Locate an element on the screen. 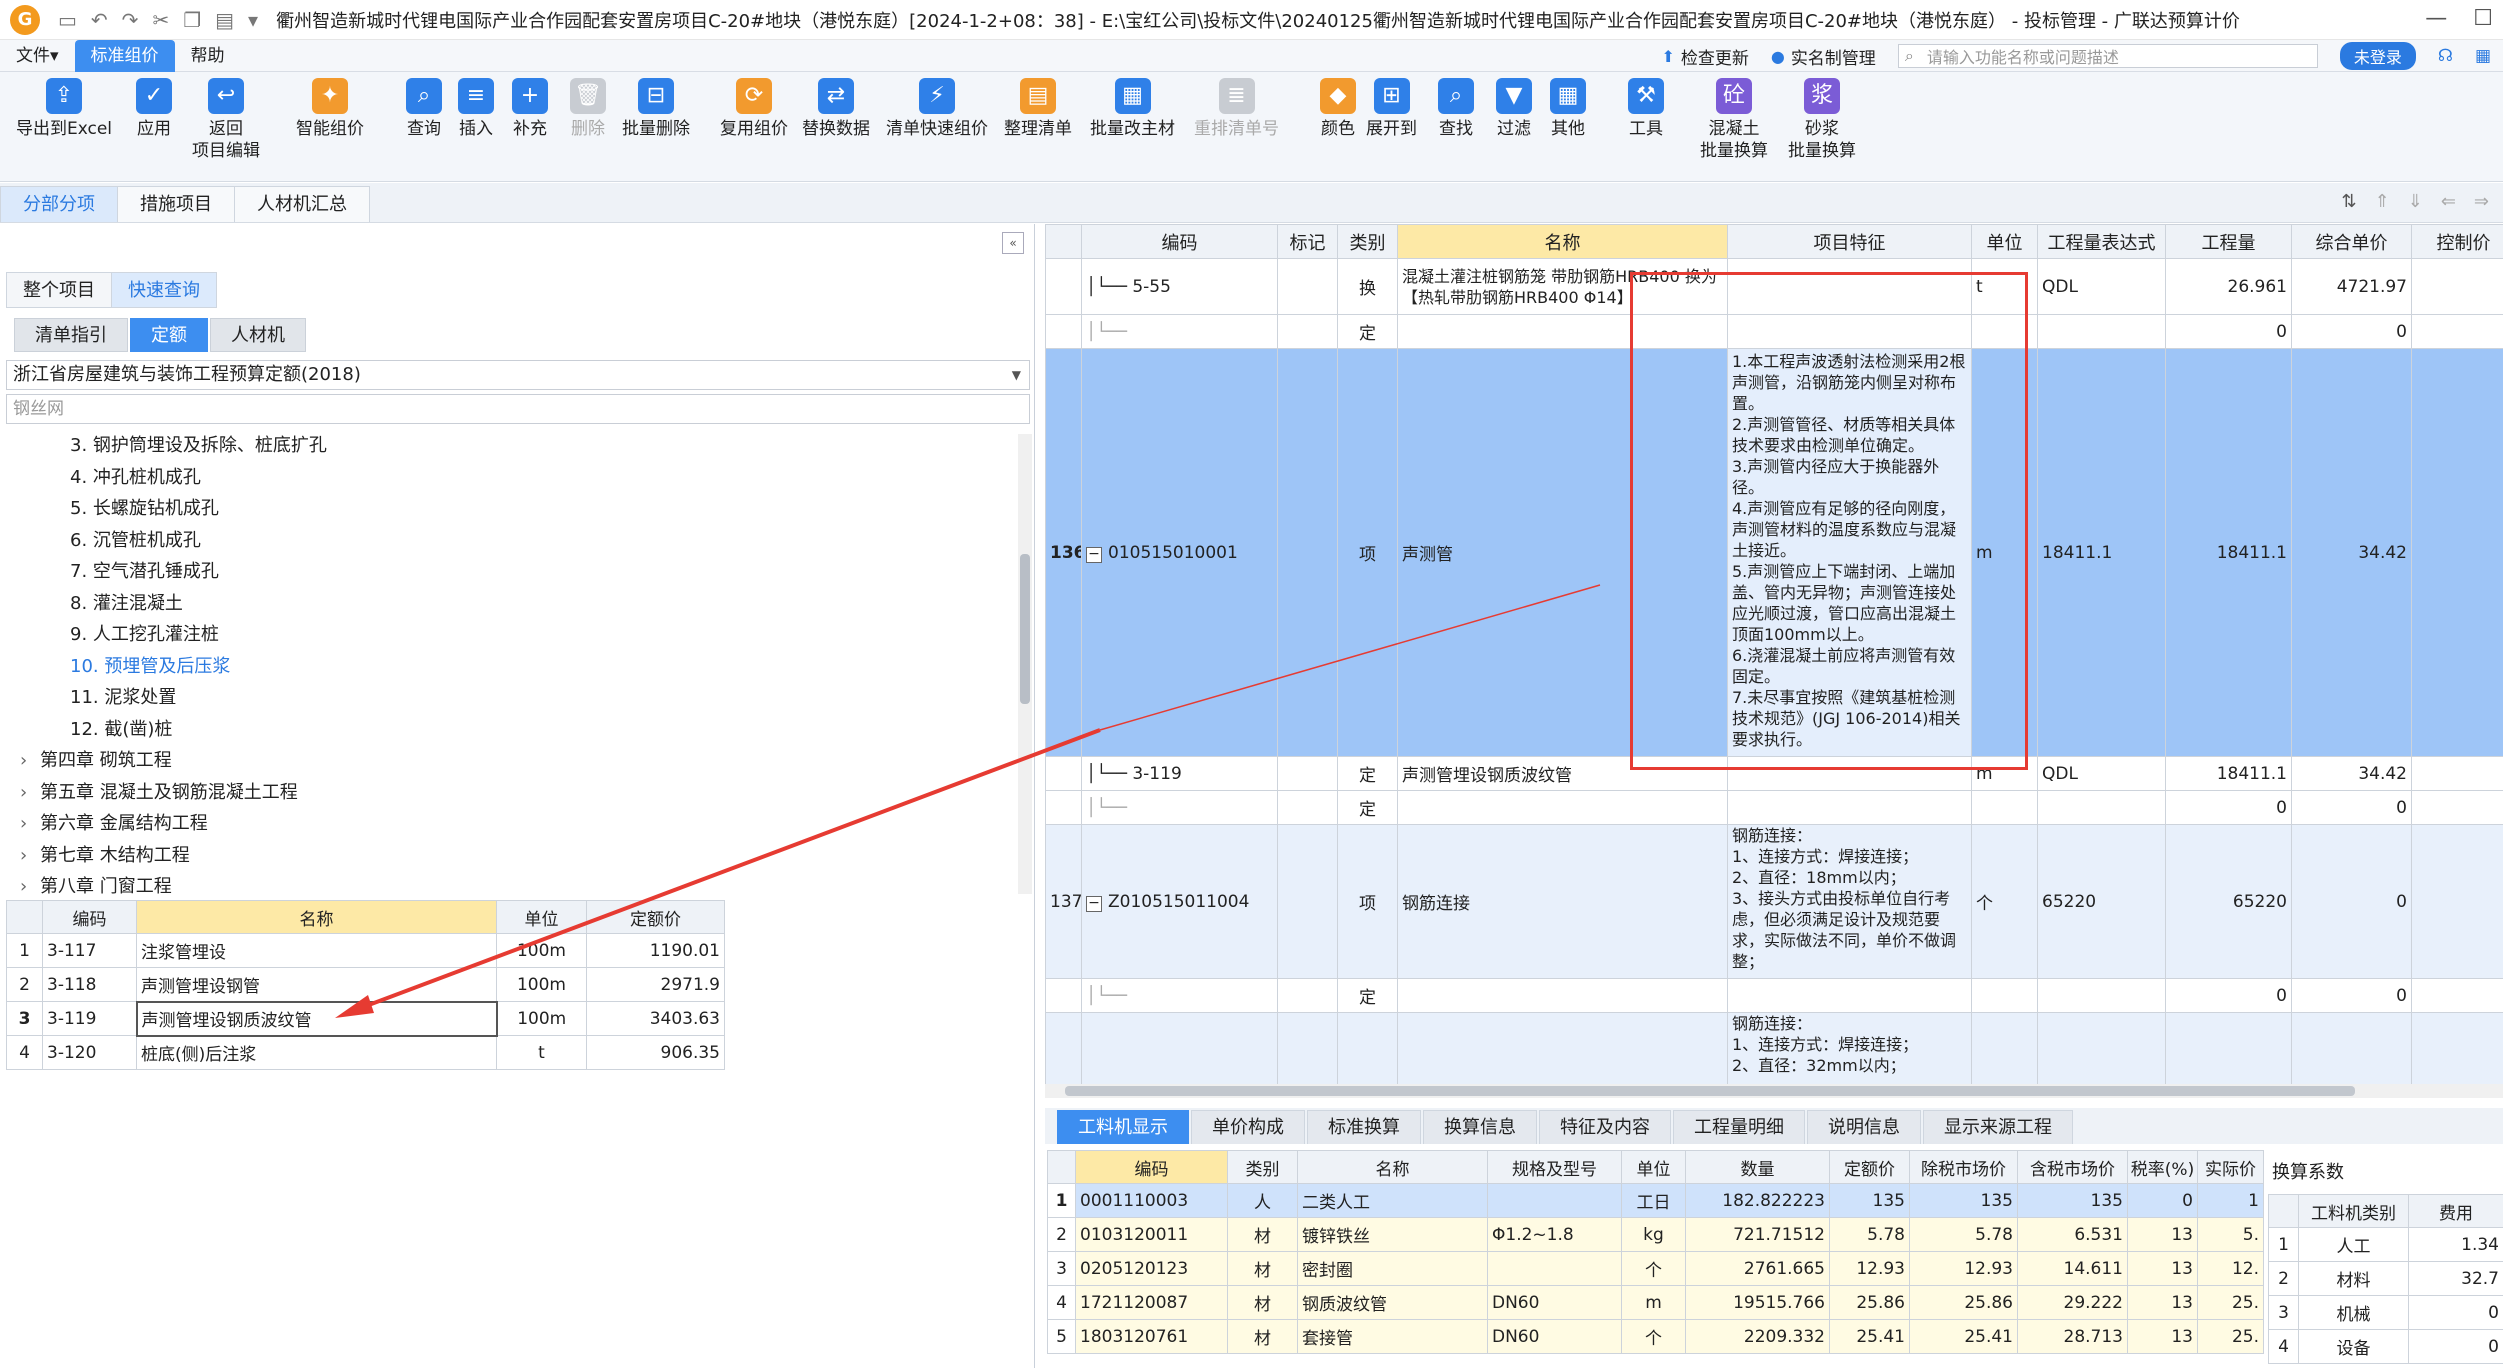 The width and height of the screenshot is (2503, 1368). tree-item: 9. 人工挖孔灌注桩 is located at coordinates (516, 635).